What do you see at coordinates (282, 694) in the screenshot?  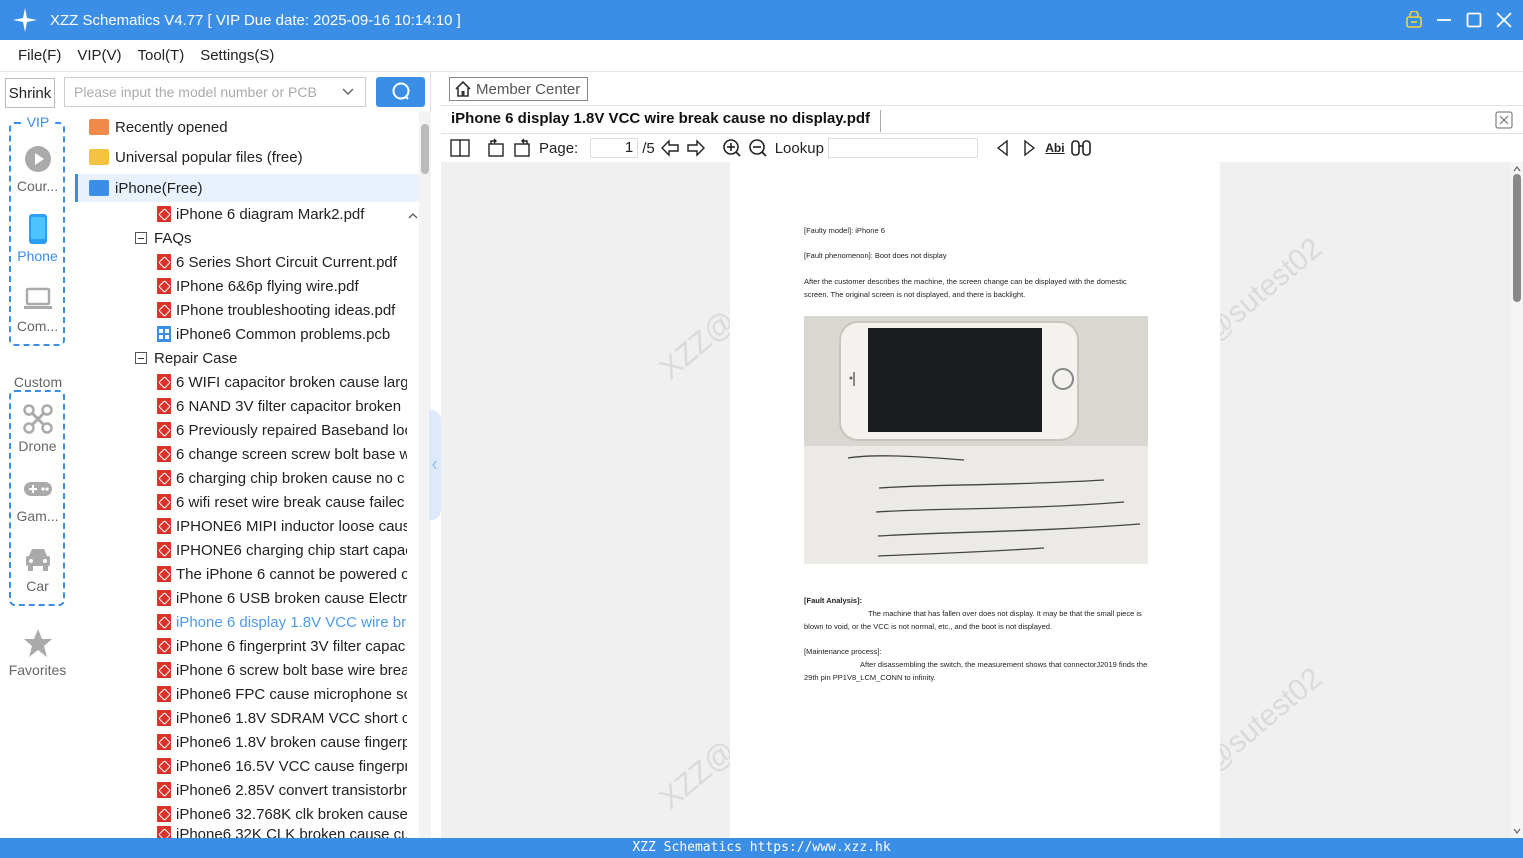 I see `tree-file: iPhone6 FPC cause microphone sc` at bounding box center [282, 694].